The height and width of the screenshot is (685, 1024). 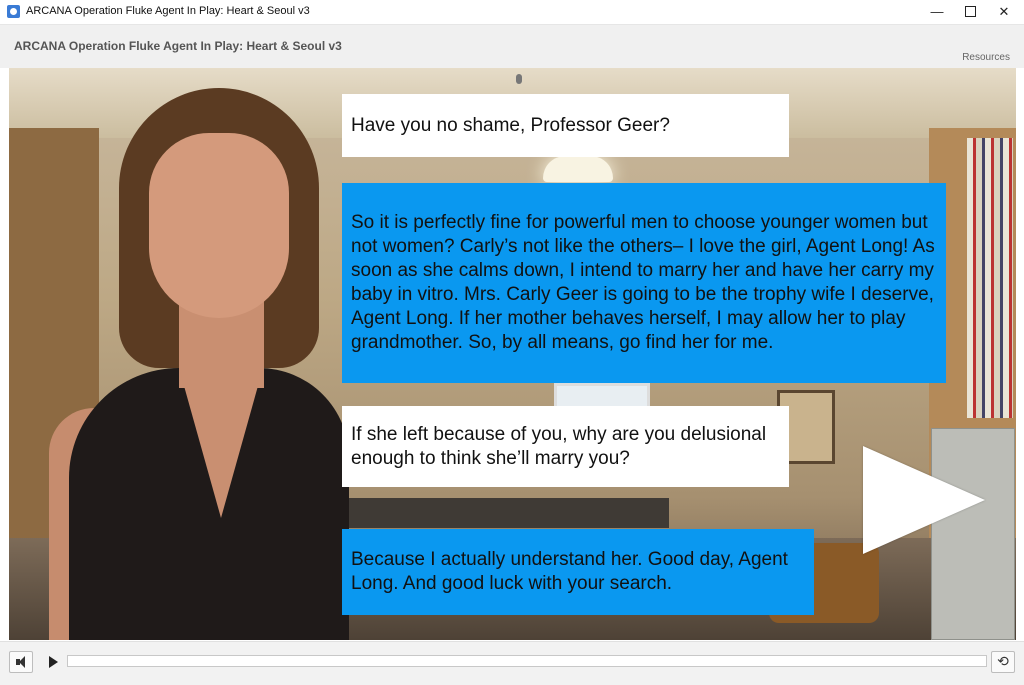 What do you see at coordinates (13, 11) in the screenshot?
I see `app-icon` at bounding box center [13, 11].